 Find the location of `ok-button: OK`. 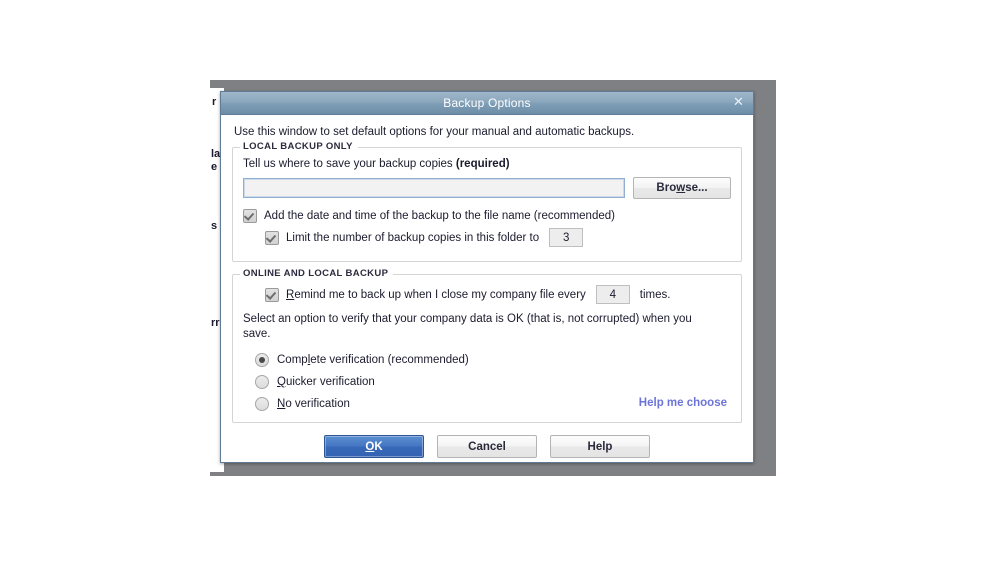

ok-button: OK is located at coordinates (374, 446).